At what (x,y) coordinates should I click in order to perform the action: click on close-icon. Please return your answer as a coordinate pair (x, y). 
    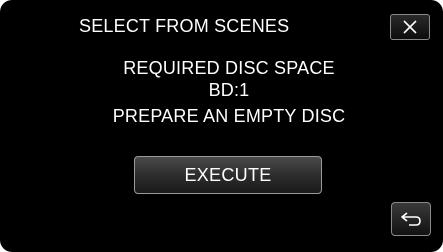
    Looking at the image, I should click on (410, 27).